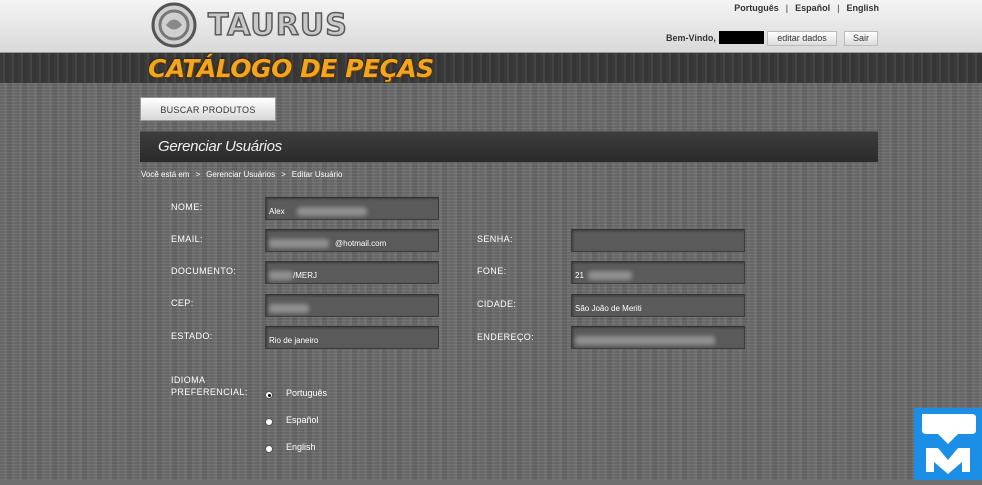  I want to click on cep-field, so click(352, 305).